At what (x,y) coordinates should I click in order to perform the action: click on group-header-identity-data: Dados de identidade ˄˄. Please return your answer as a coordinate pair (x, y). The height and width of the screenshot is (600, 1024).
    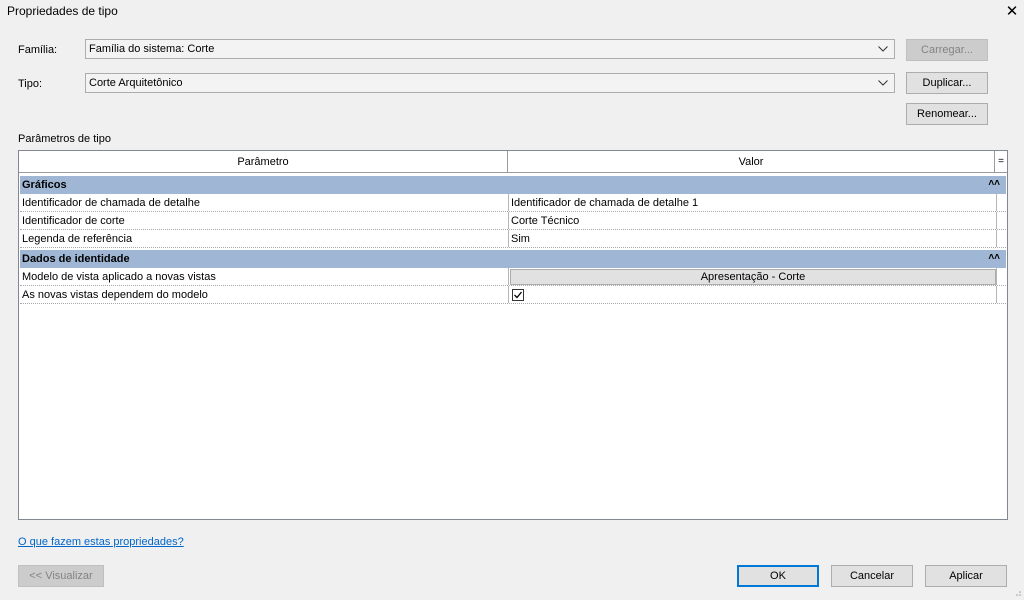
    Looking at the image, I should click on (513, 259).